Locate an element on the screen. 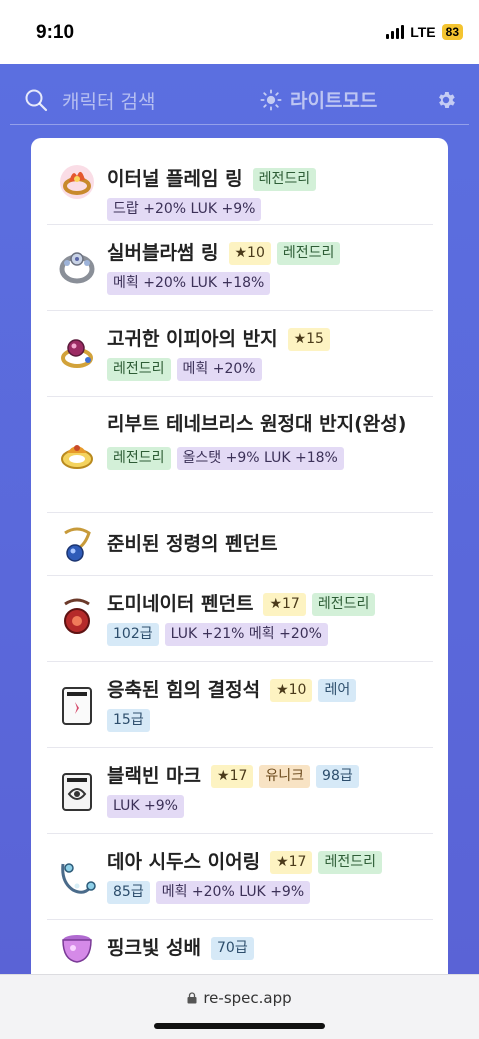  theme-label: 라이트모드 is located at coordinates (334, 101).